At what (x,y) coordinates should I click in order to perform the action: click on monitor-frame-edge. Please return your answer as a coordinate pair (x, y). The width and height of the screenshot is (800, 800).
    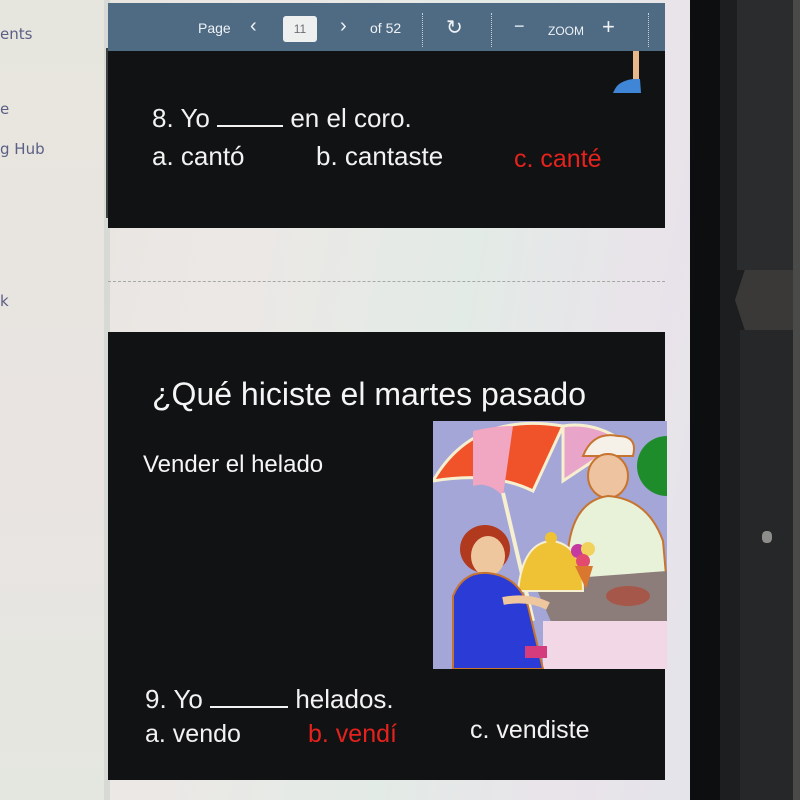
    Looking at the image, I should click on (796, 400).